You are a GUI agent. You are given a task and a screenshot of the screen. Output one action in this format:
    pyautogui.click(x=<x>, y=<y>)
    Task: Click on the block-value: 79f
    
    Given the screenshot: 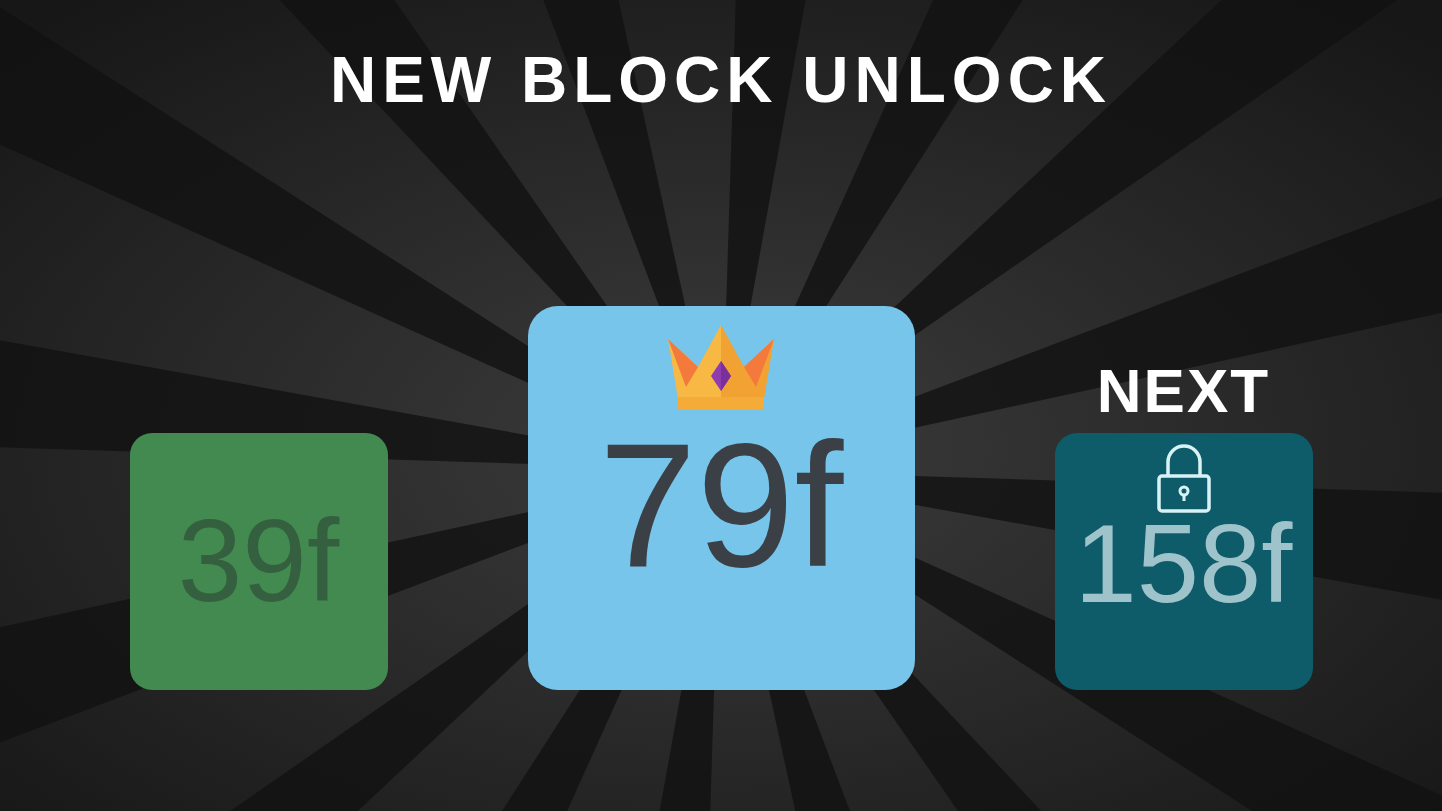 What is the action you would take?
    pyautogui.click(x=721, y=506)
    